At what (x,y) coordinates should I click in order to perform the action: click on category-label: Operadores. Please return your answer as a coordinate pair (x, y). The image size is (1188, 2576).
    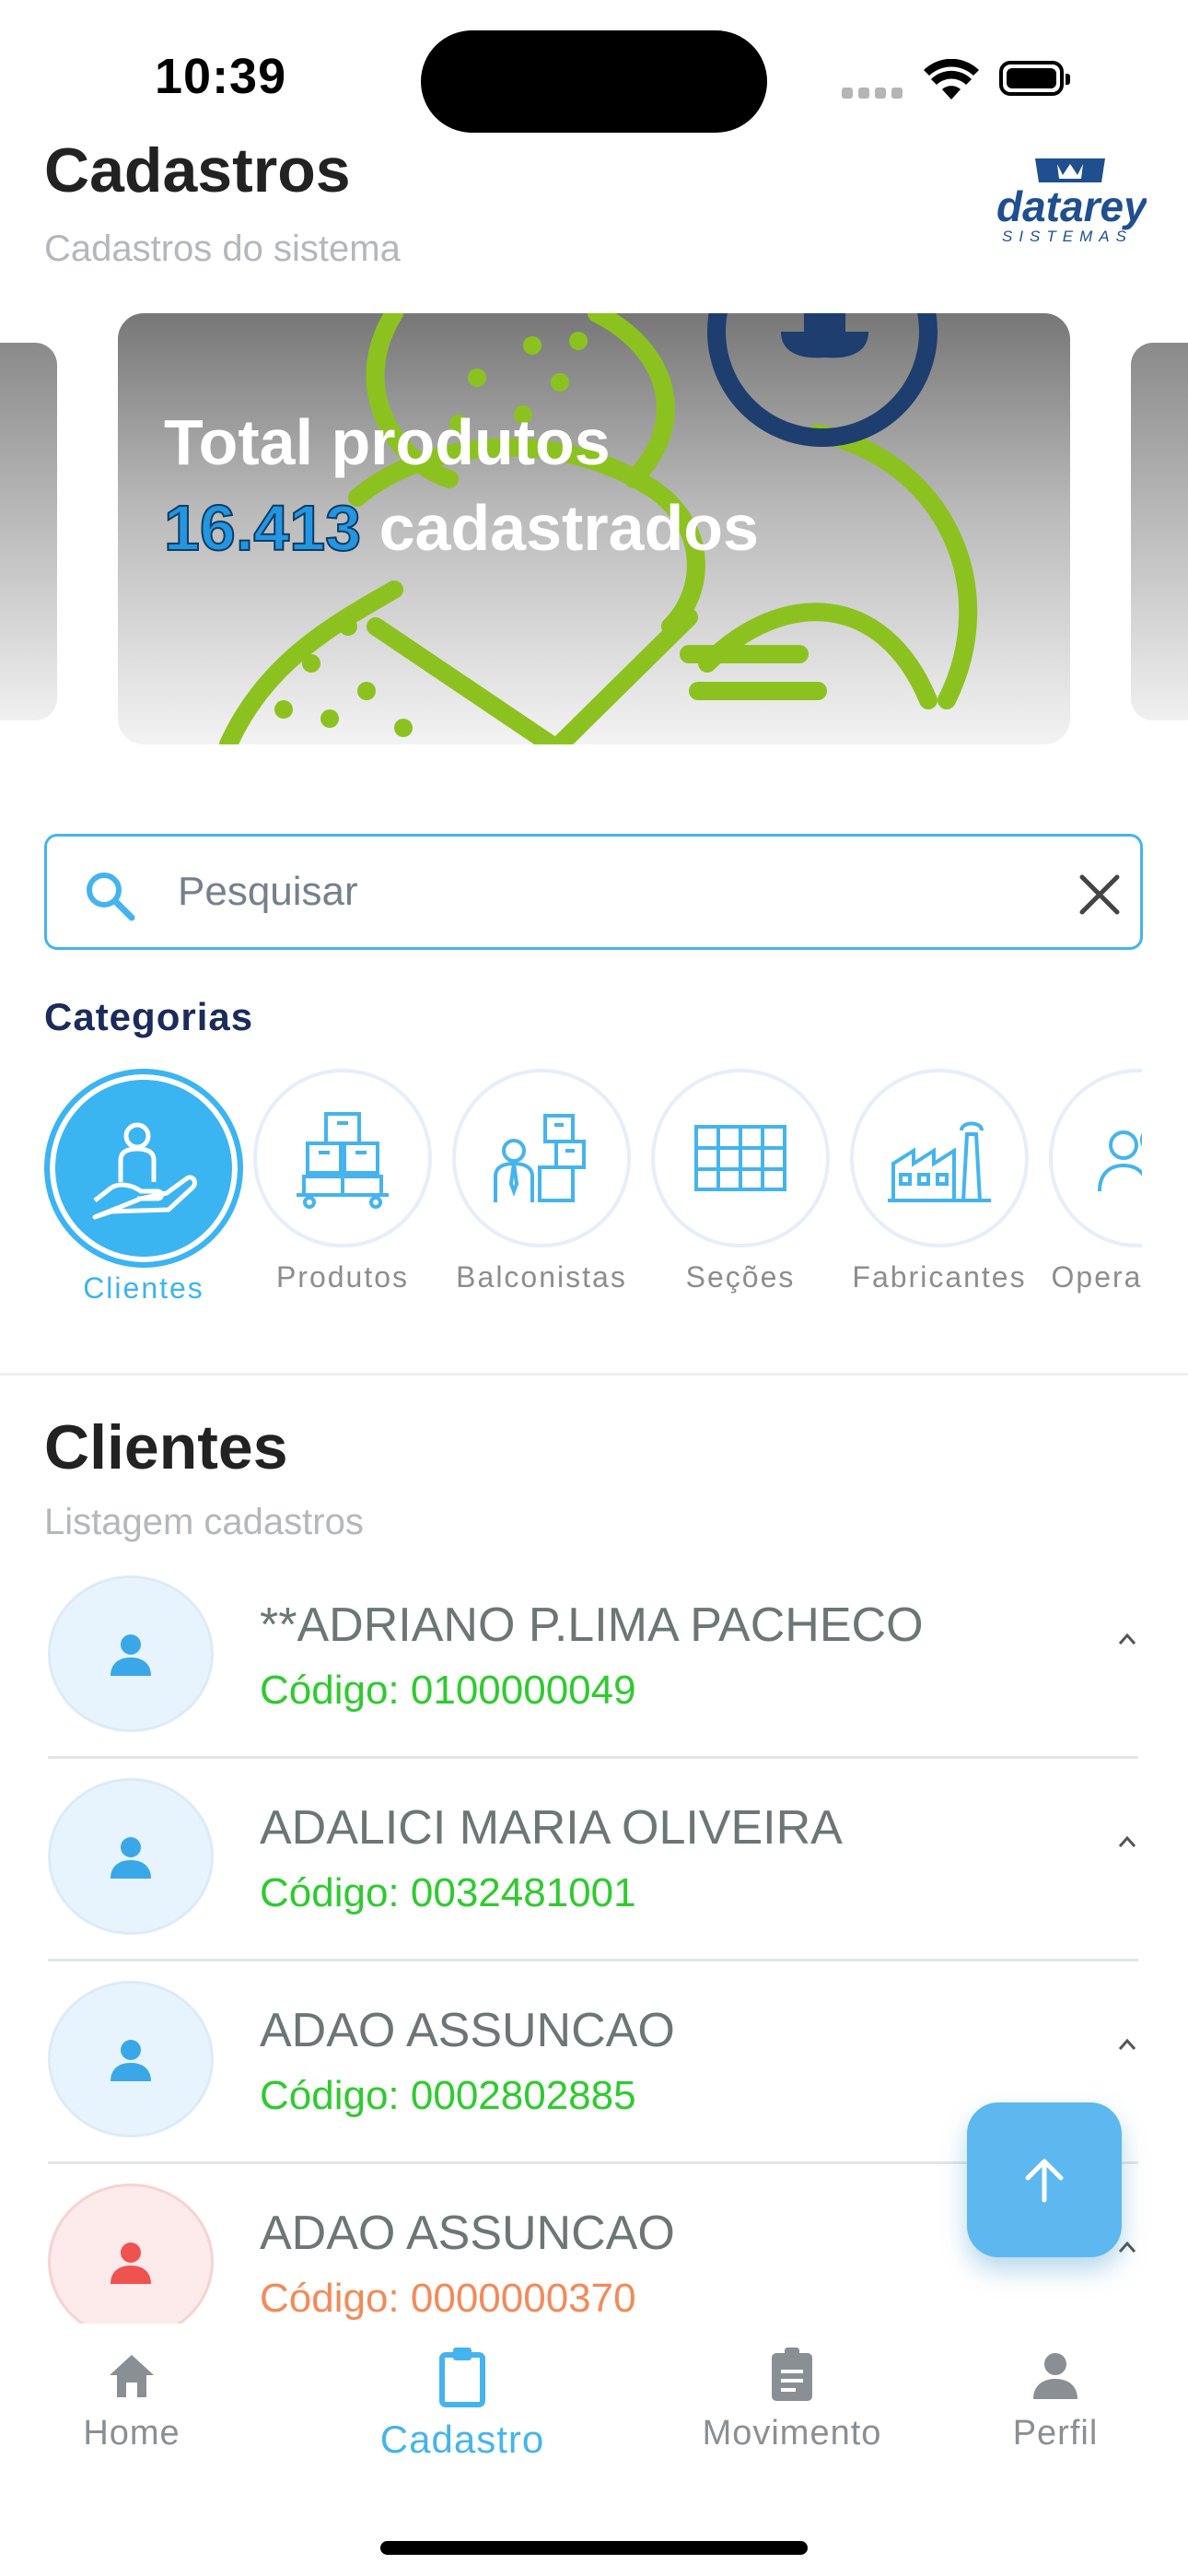
    Looking at the image, I should click on (1097, 1277).